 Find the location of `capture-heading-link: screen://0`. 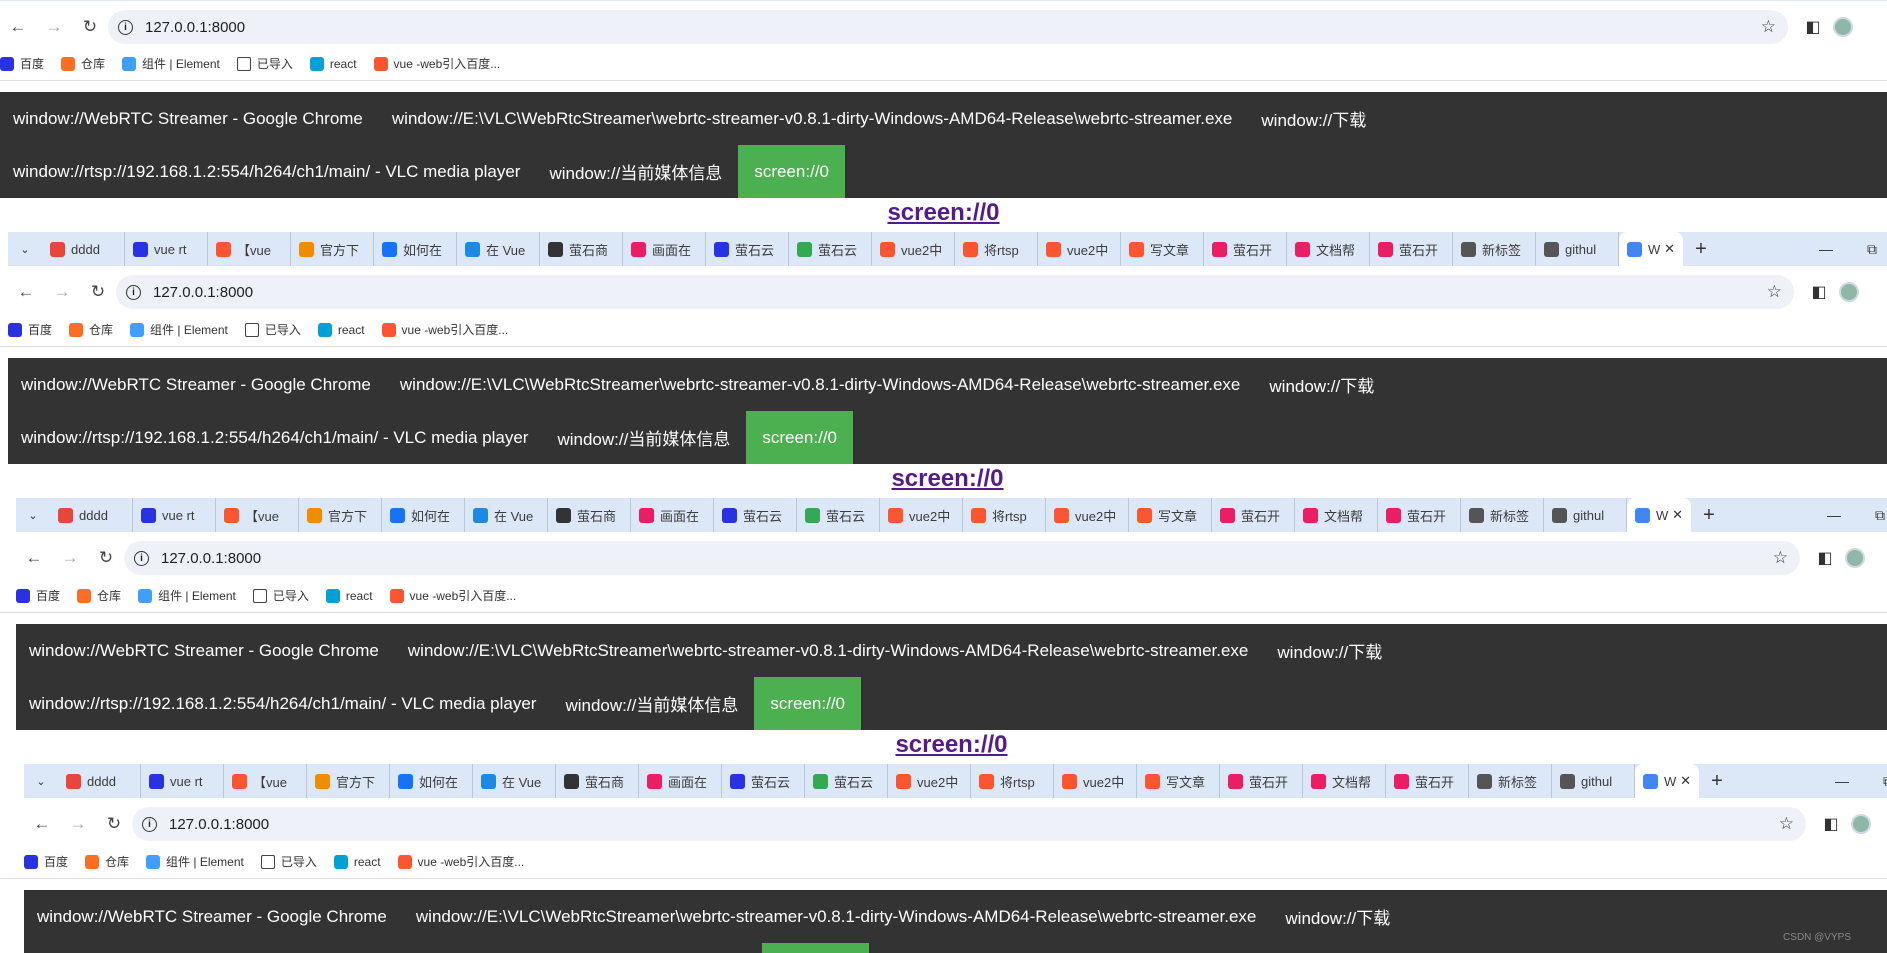

capture-heading-link: screen://0 is located at coordinates (943, 213).